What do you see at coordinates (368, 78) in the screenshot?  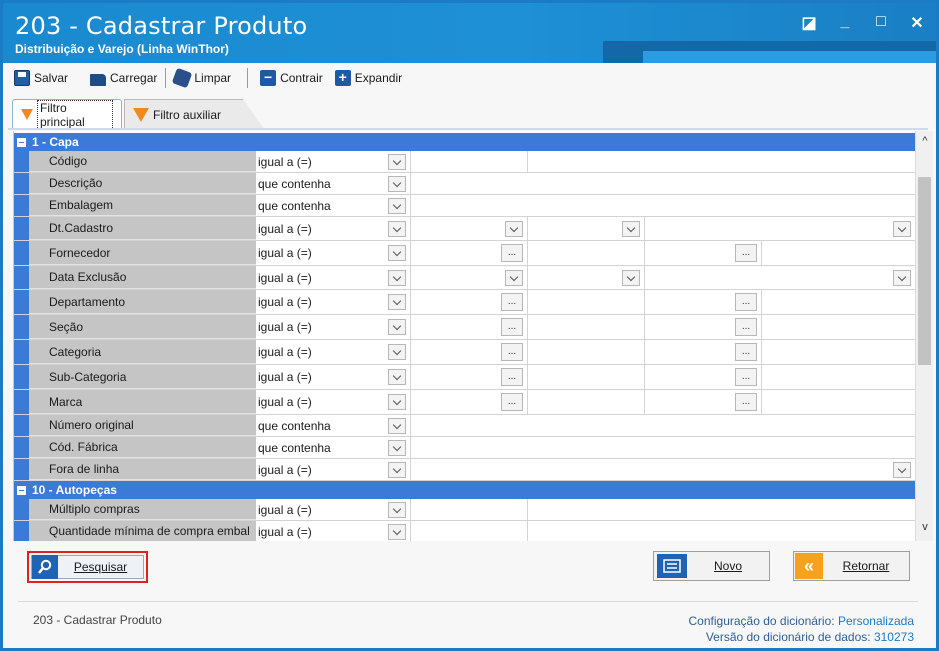 I see `expand-button: + Expandir` at bounding box center [368, 78].